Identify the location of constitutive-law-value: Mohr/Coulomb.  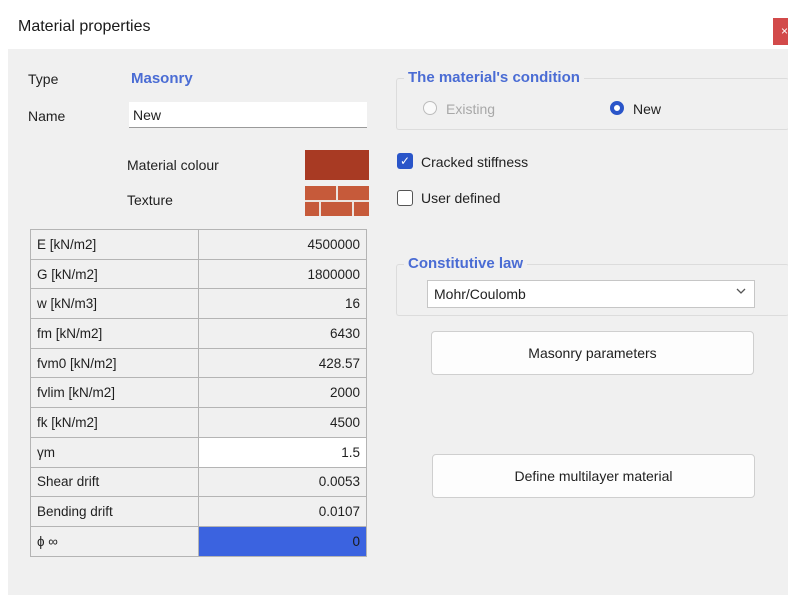
(480, 294).